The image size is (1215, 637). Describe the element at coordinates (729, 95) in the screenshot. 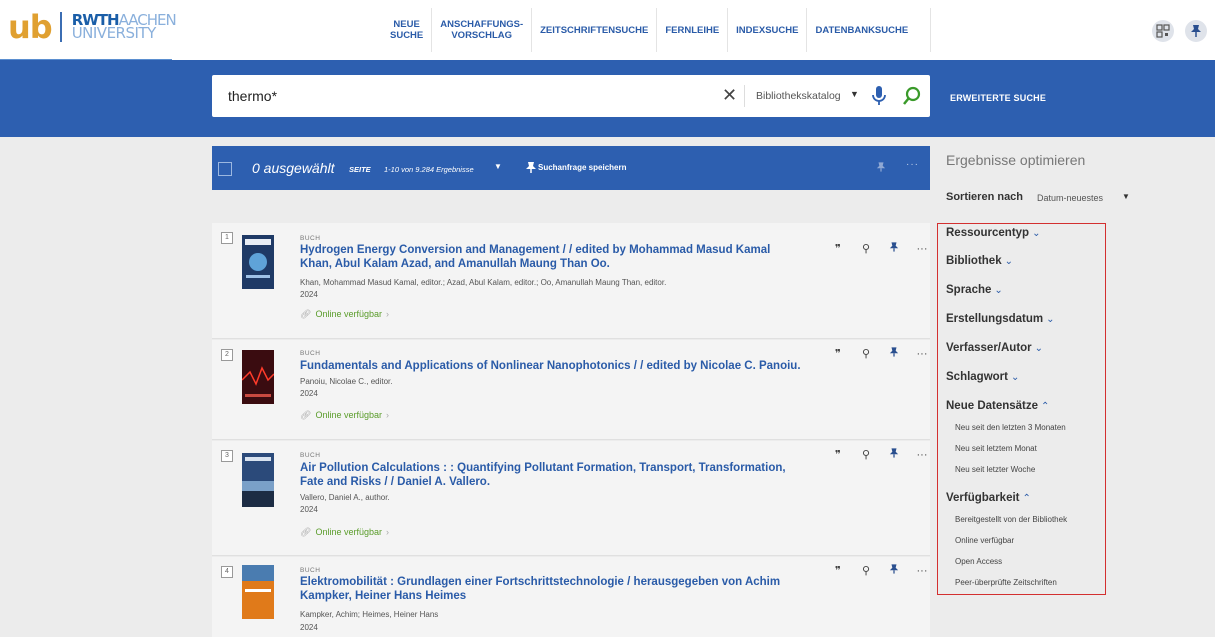

I see `clear-icon: ✕` at that location.